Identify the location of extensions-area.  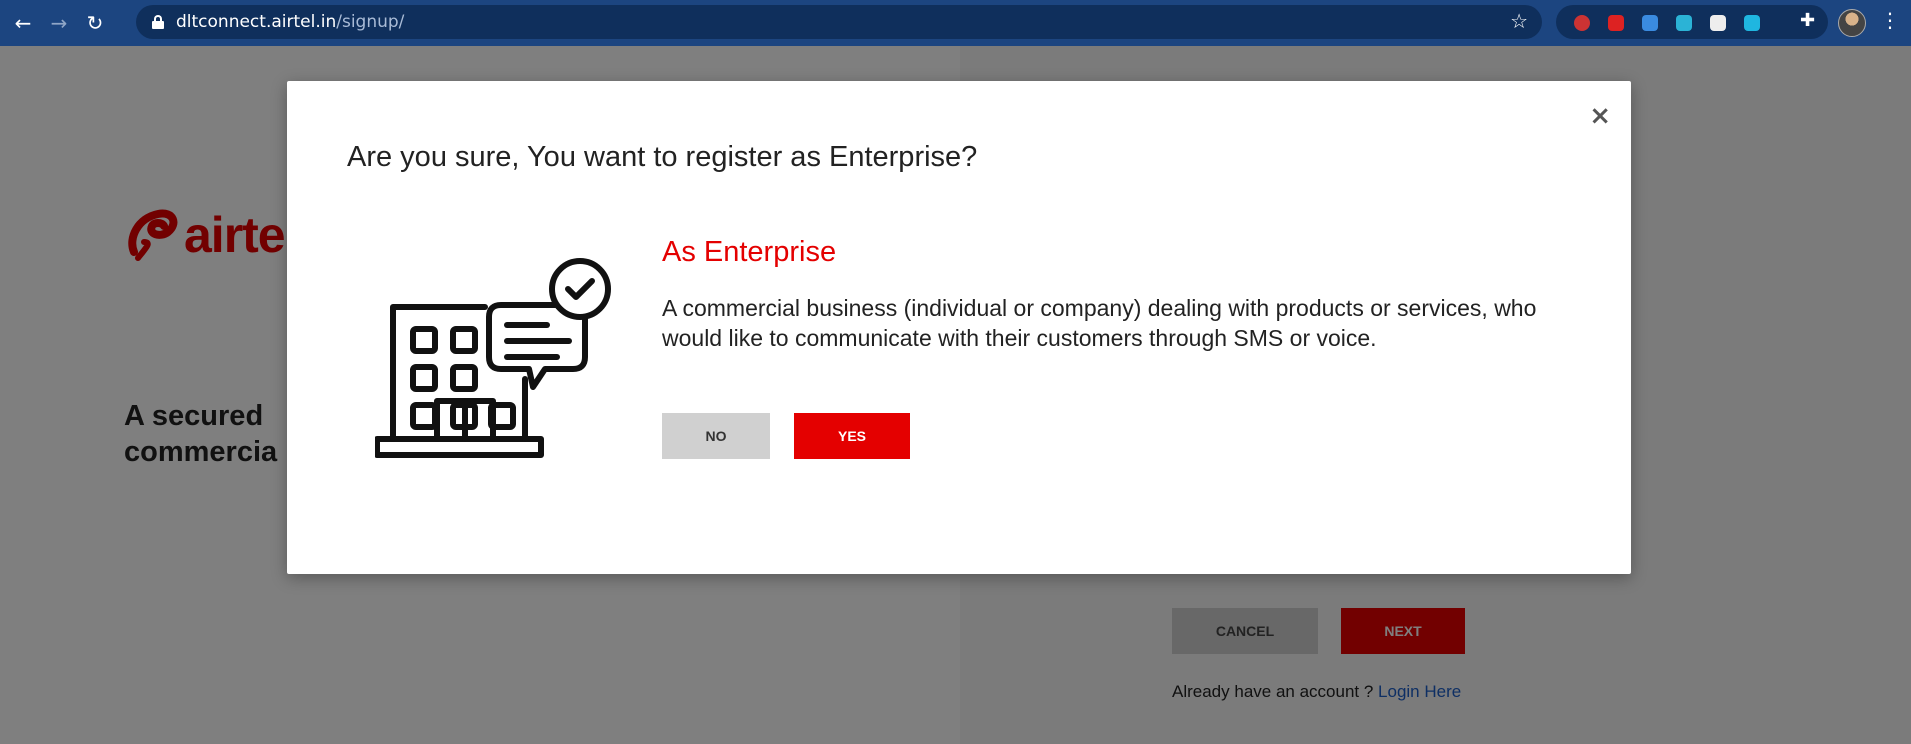
(1692, 22).